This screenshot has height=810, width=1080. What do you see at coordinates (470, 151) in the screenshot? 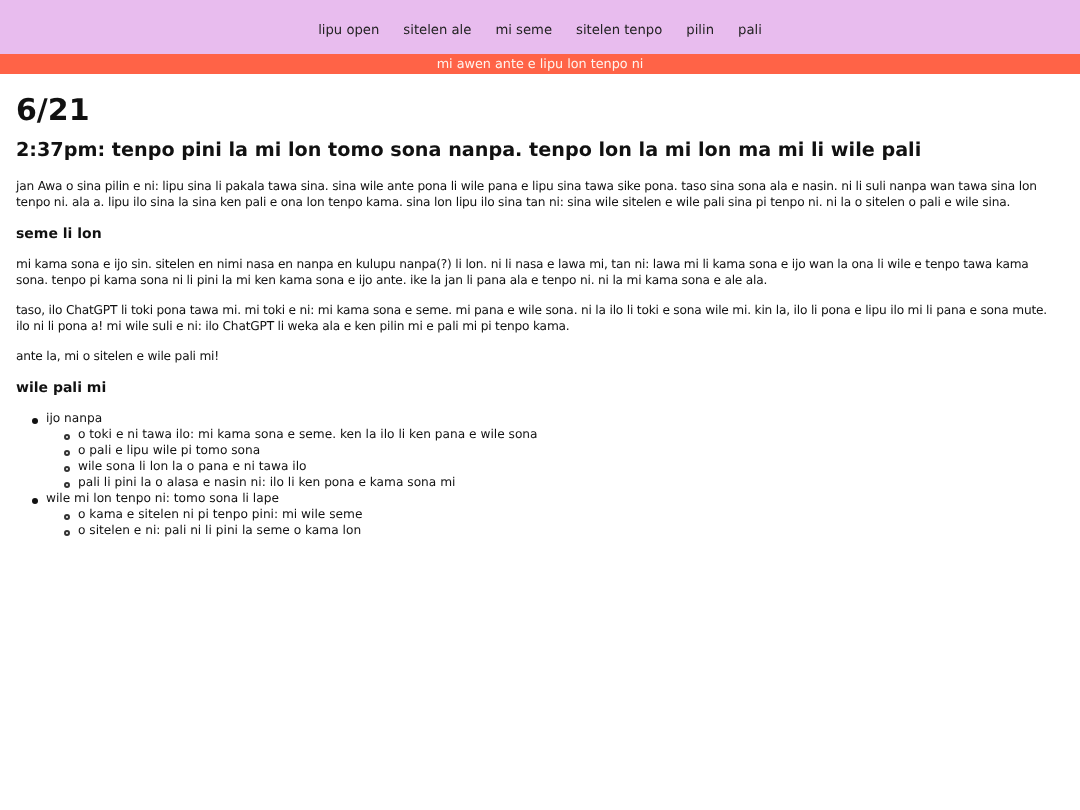
I see `entry-heading: 2:37pm: tenpo pini la mi lon tomo sona nanpa. tenpo lon la mi lon ma mi li wile pali` at bounding box center [470, 151].